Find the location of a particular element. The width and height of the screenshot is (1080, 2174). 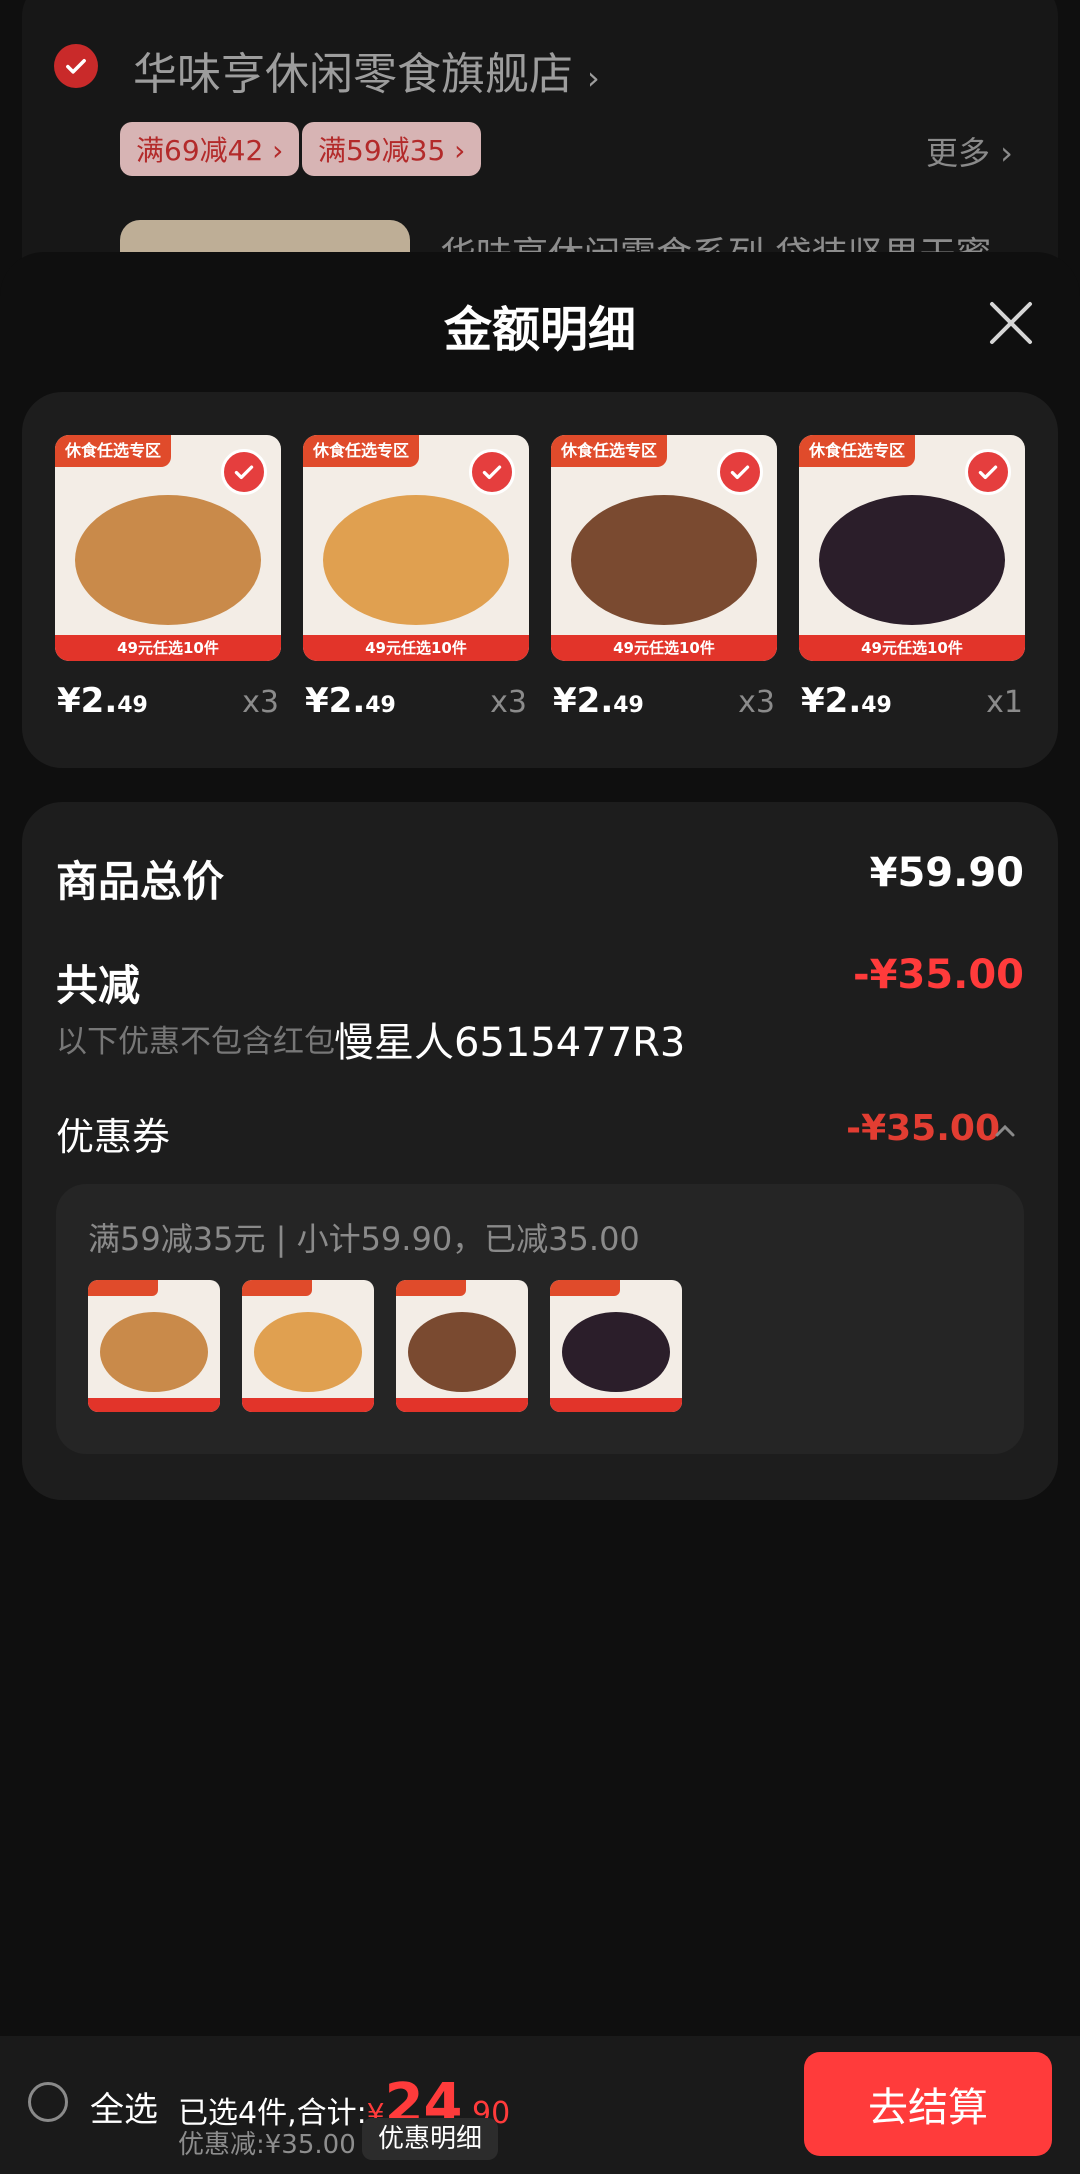

coupon-label: 优惠券 is located at coordinates (113, 1137).